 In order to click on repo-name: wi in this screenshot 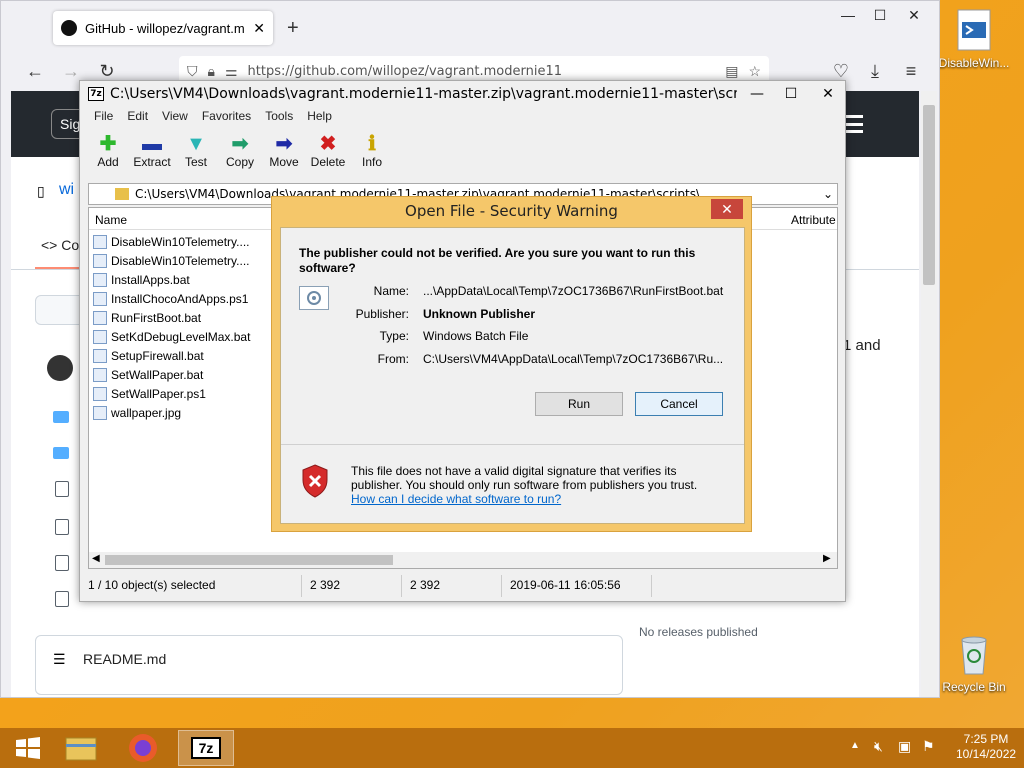, I will do `click(66, 190)`.